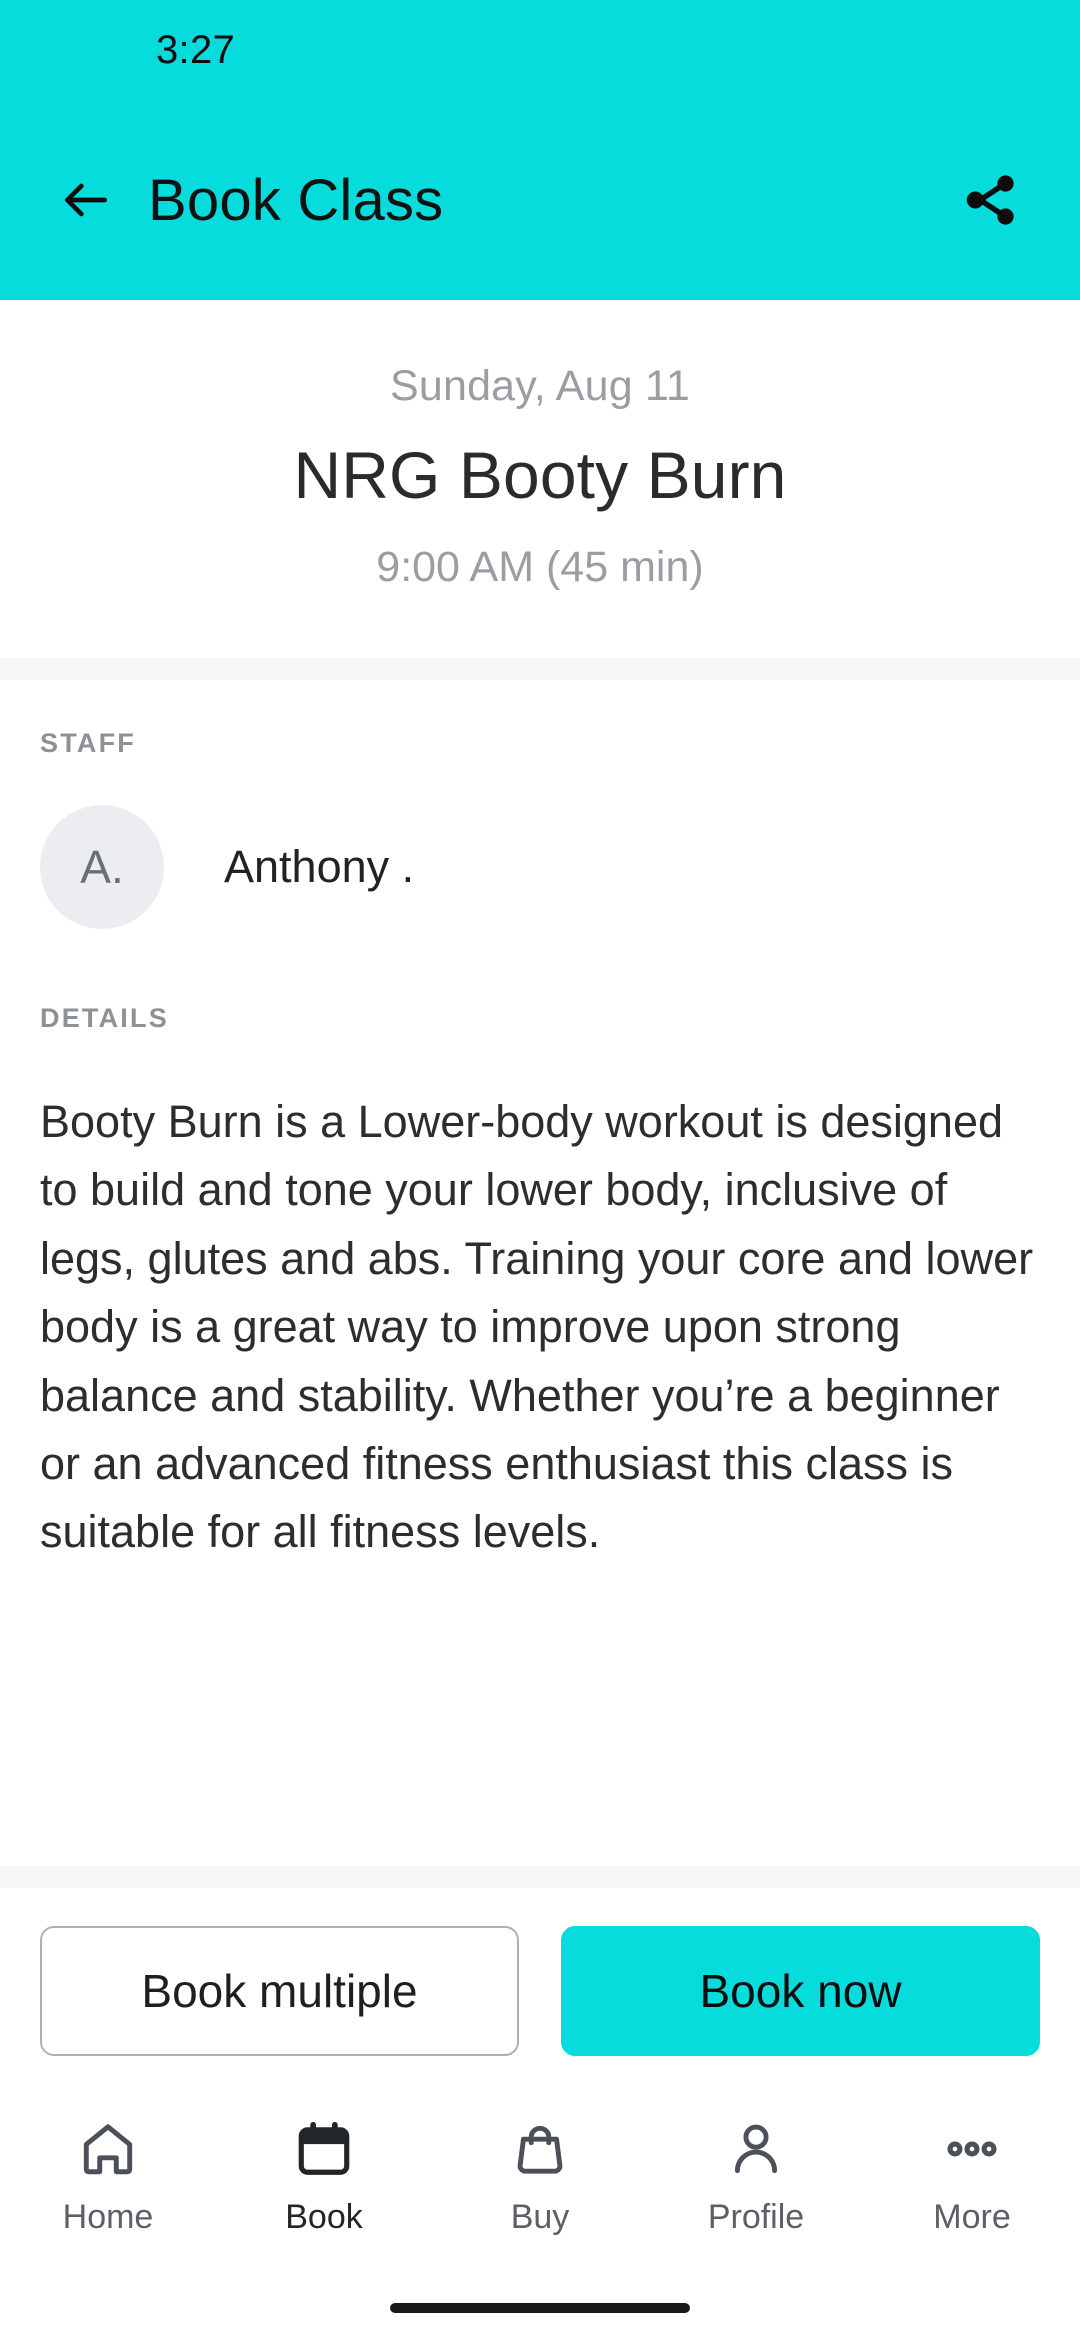  What do you see at coordinates (540, 200) in the screenshot?
I see `app-bar: Book Class` at bounding box center [540, 200].